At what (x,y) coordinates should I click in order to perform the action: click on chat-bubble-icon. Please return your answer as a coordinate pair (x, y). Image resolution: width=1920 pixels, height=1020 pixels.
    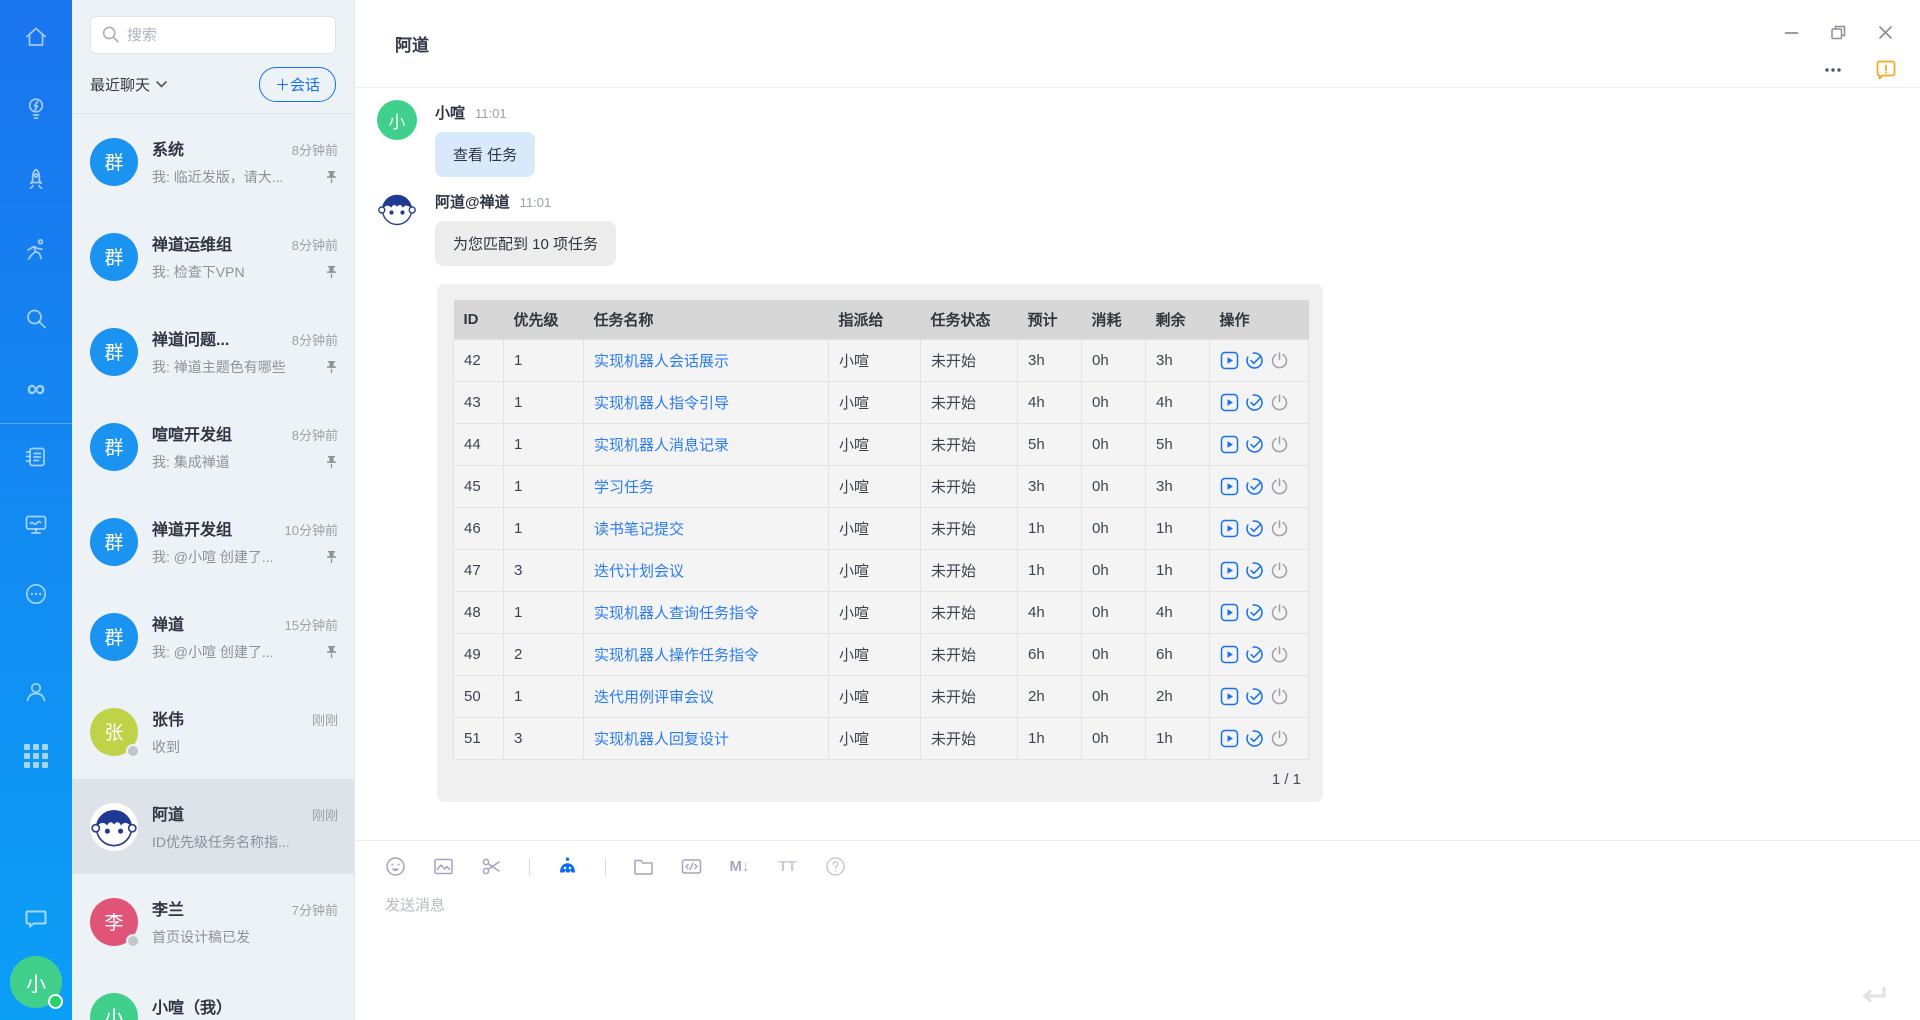
    Looking at the image, I should click on (36, 919).